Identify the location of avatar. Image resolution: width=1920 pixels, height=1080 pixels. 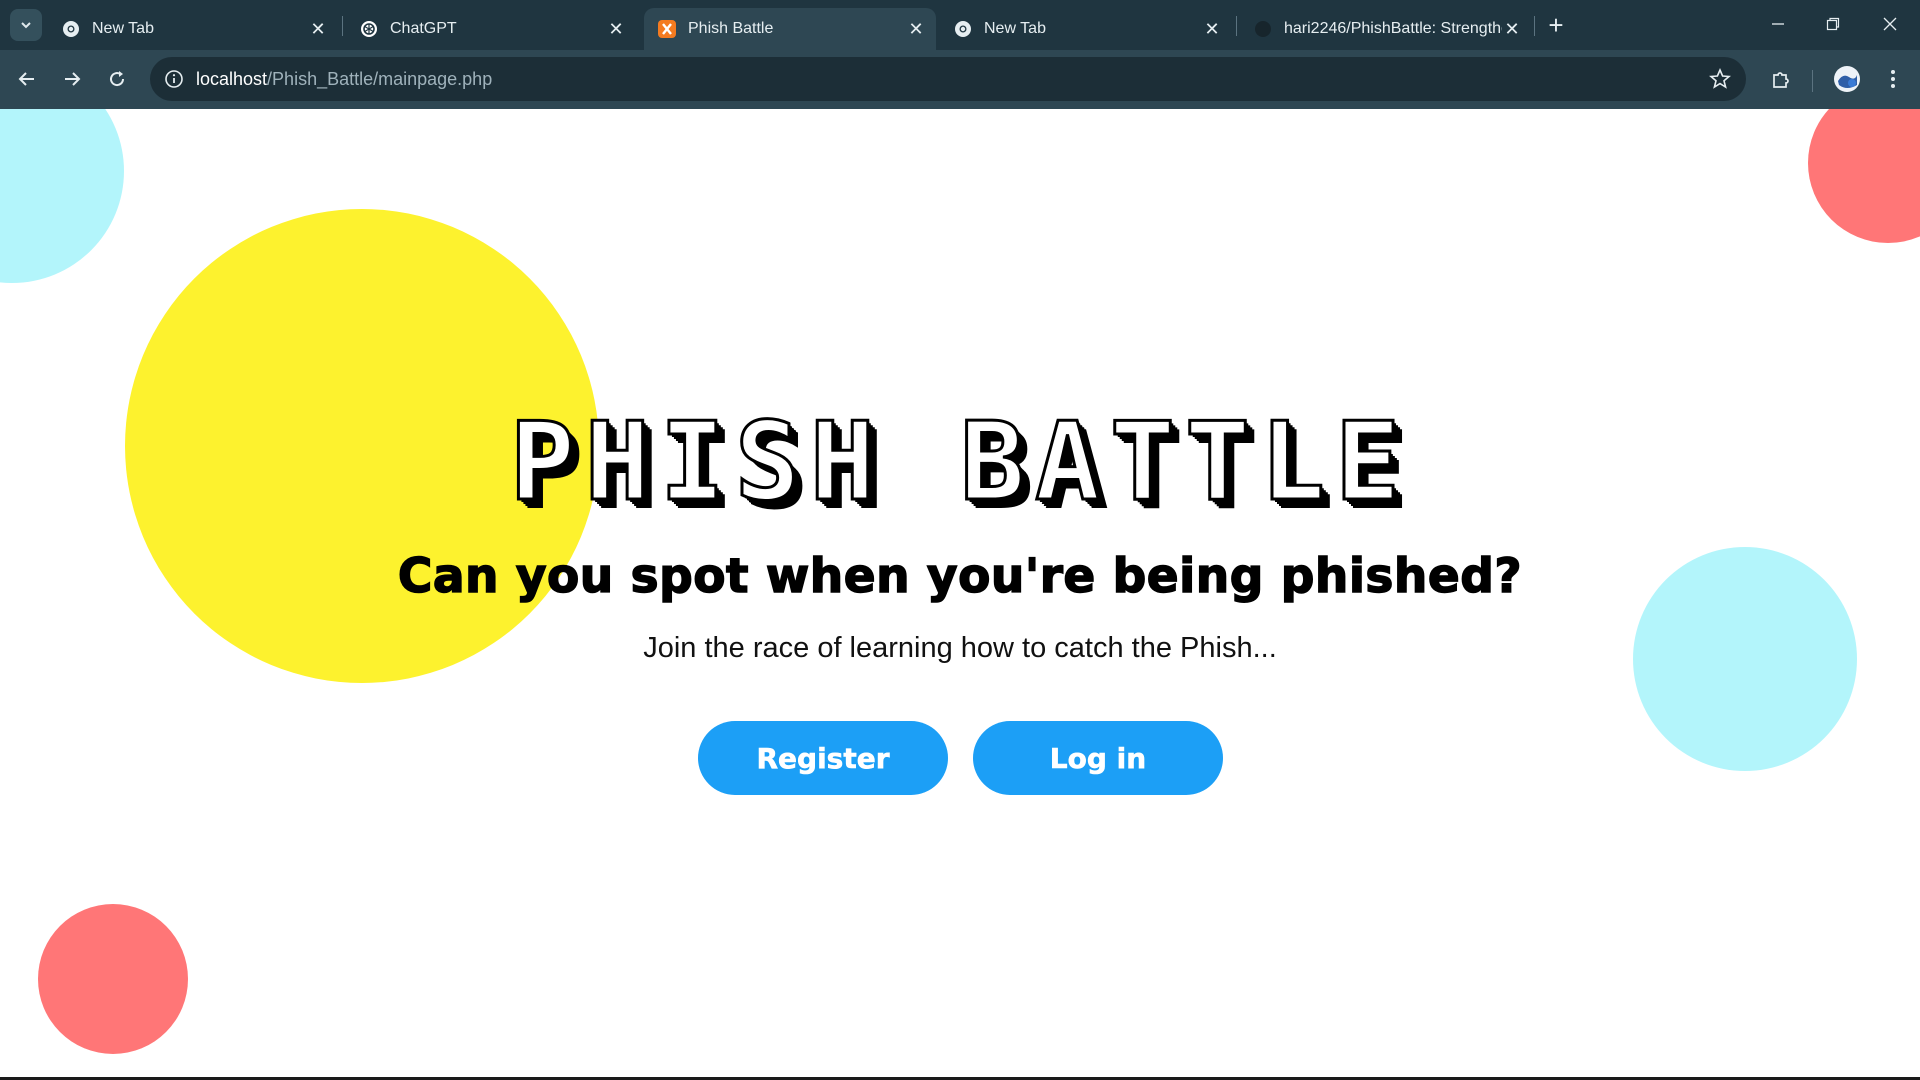
(1847, 79).